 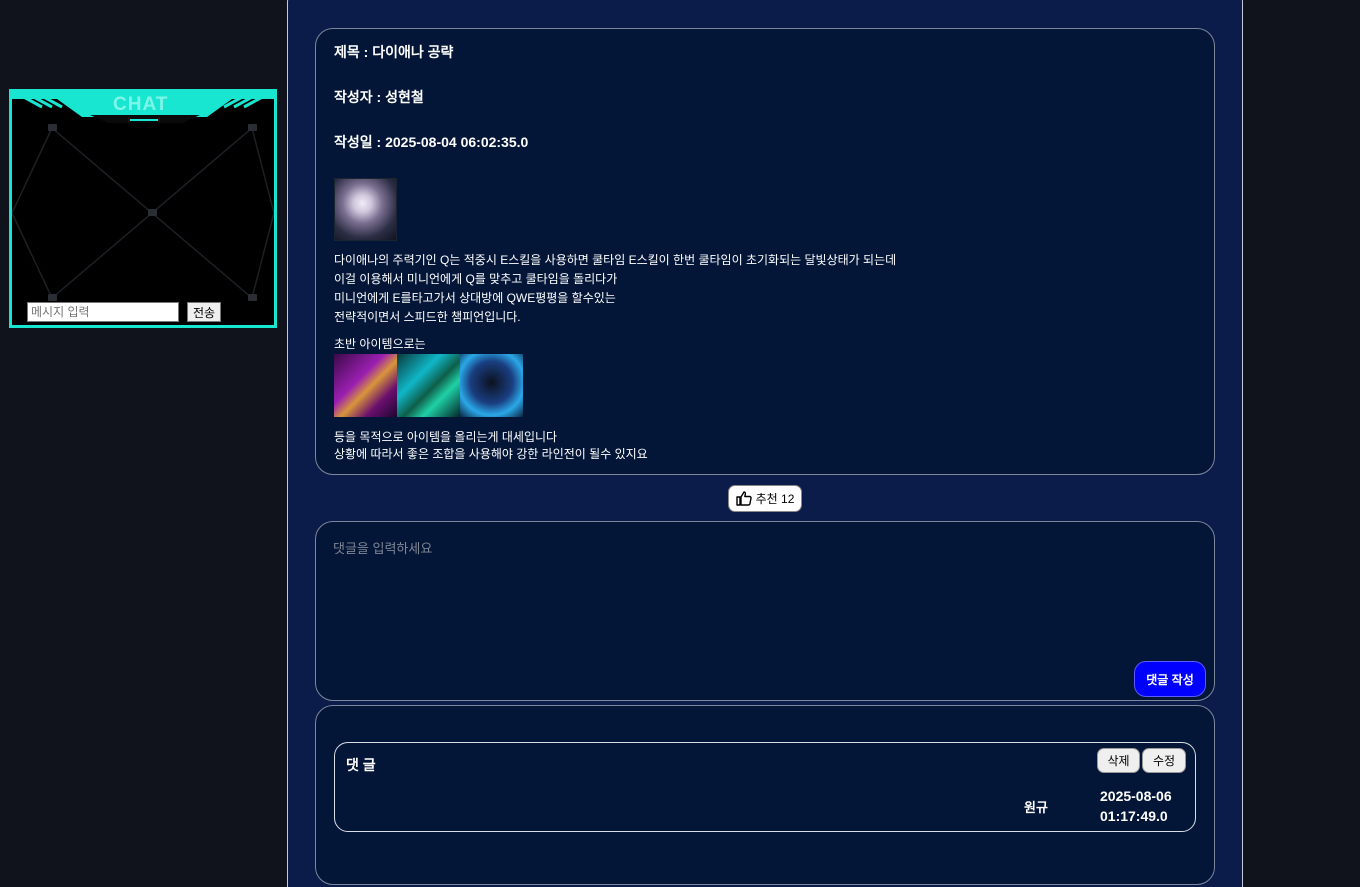 What do you see at coordinates (775, 499) in the screenshot?
I see `like-label: 추천 12` at bounding box center [775, 499].